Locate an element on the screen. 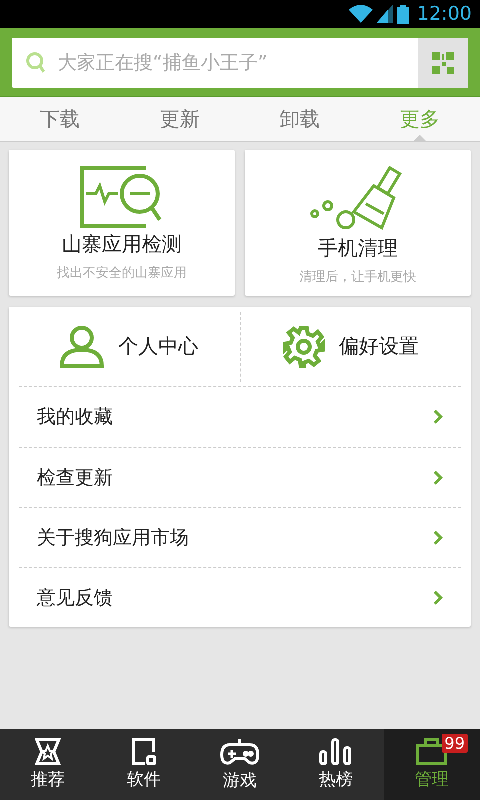 The height and width of the screenshot is (800, 480). shortcut-label: 偏好设置 is located at coordinates (378, 346).